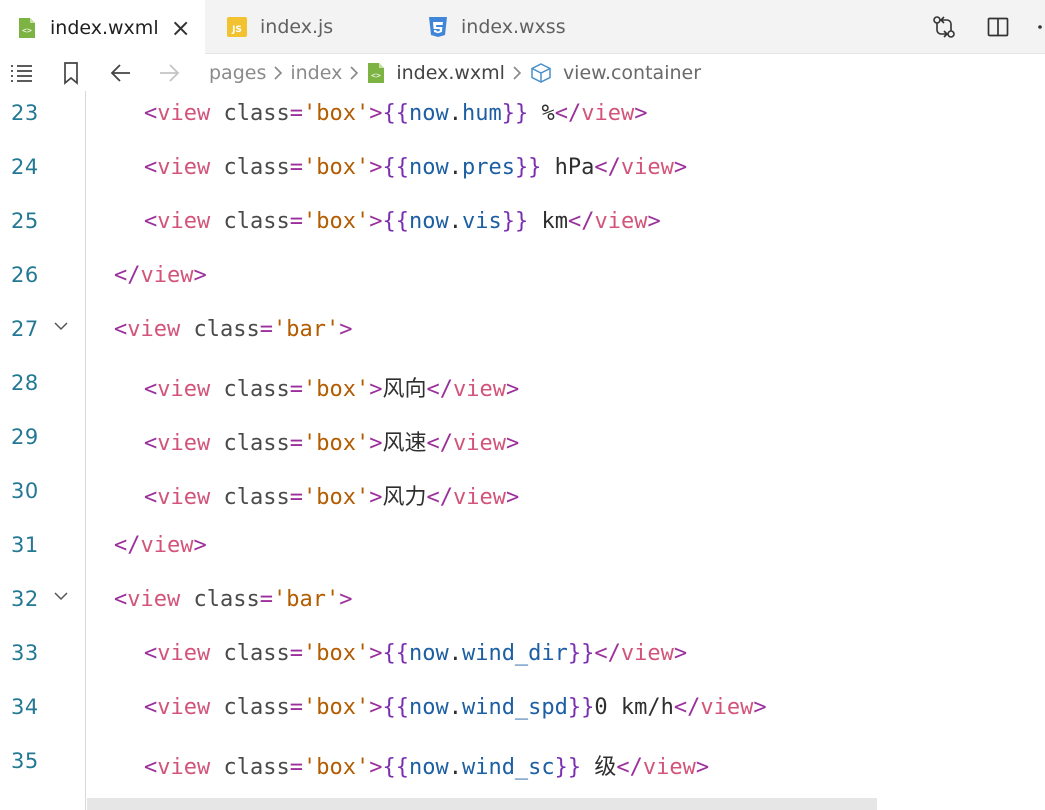 The image size is (1045, 810). I want to click on tab-actions, so click(987, 27).